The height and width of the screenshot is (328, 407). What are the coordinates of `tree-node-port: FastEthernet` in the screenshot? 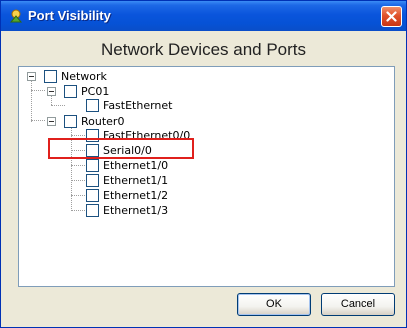 It's located at (129, 105).